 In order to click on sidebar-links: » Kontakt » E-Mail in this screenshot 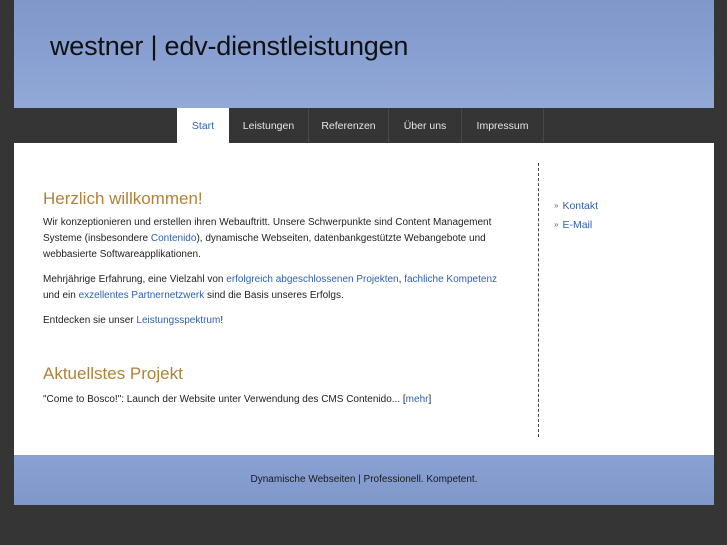, I will do `click(576, 215)`.